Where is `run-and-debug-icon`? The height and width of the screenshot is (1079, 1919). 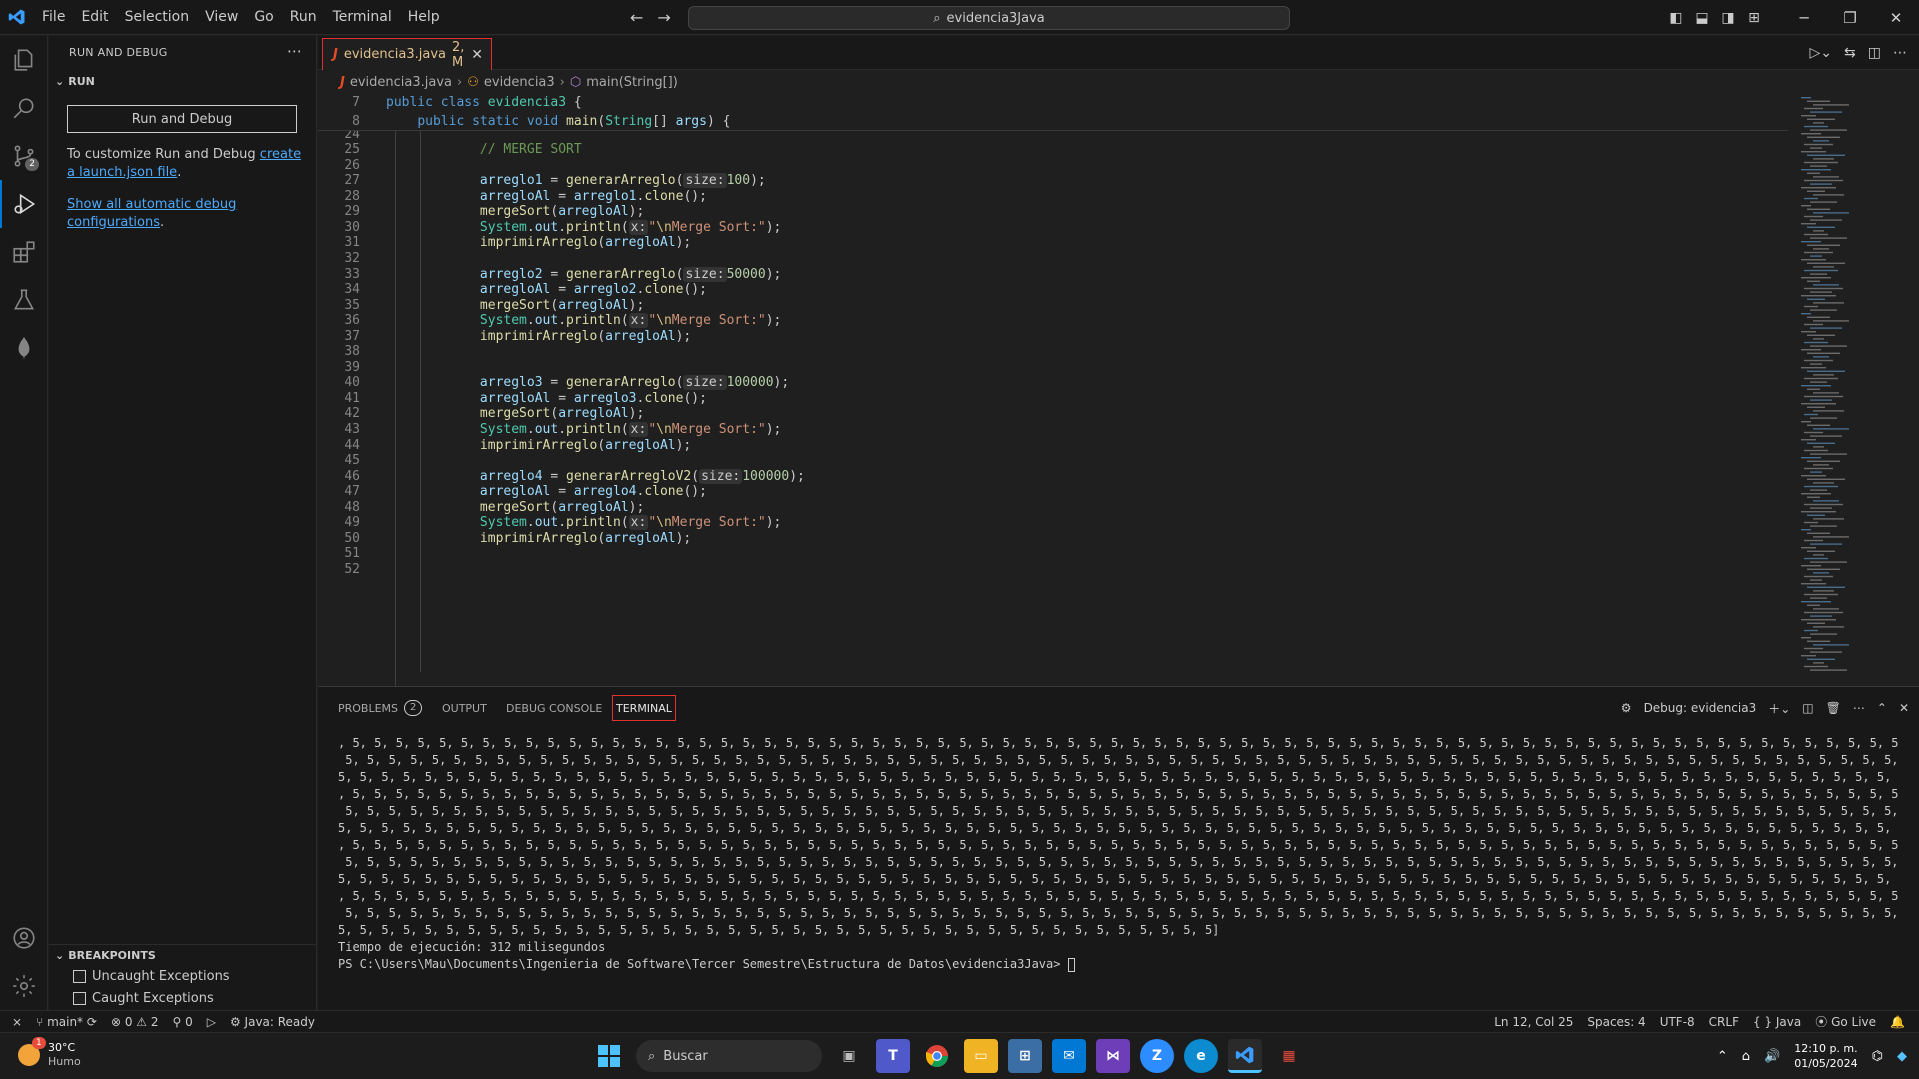
run-and-debug-icon is located at coordinates (24, 204).